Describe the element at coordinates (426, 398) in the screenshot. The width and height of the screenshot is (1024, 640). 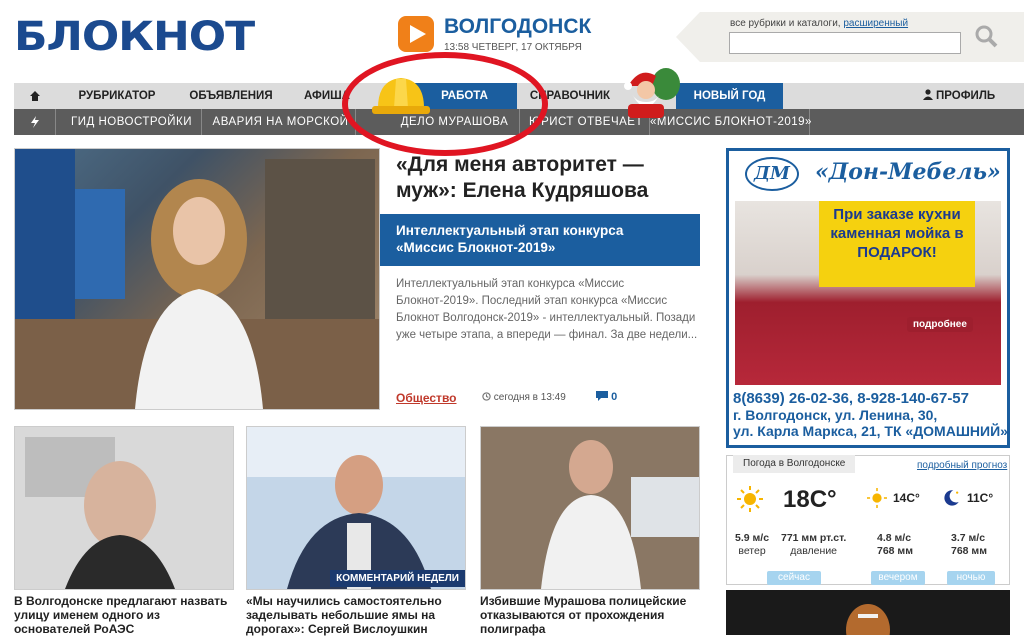
I see `category-link: Общество` at that location.